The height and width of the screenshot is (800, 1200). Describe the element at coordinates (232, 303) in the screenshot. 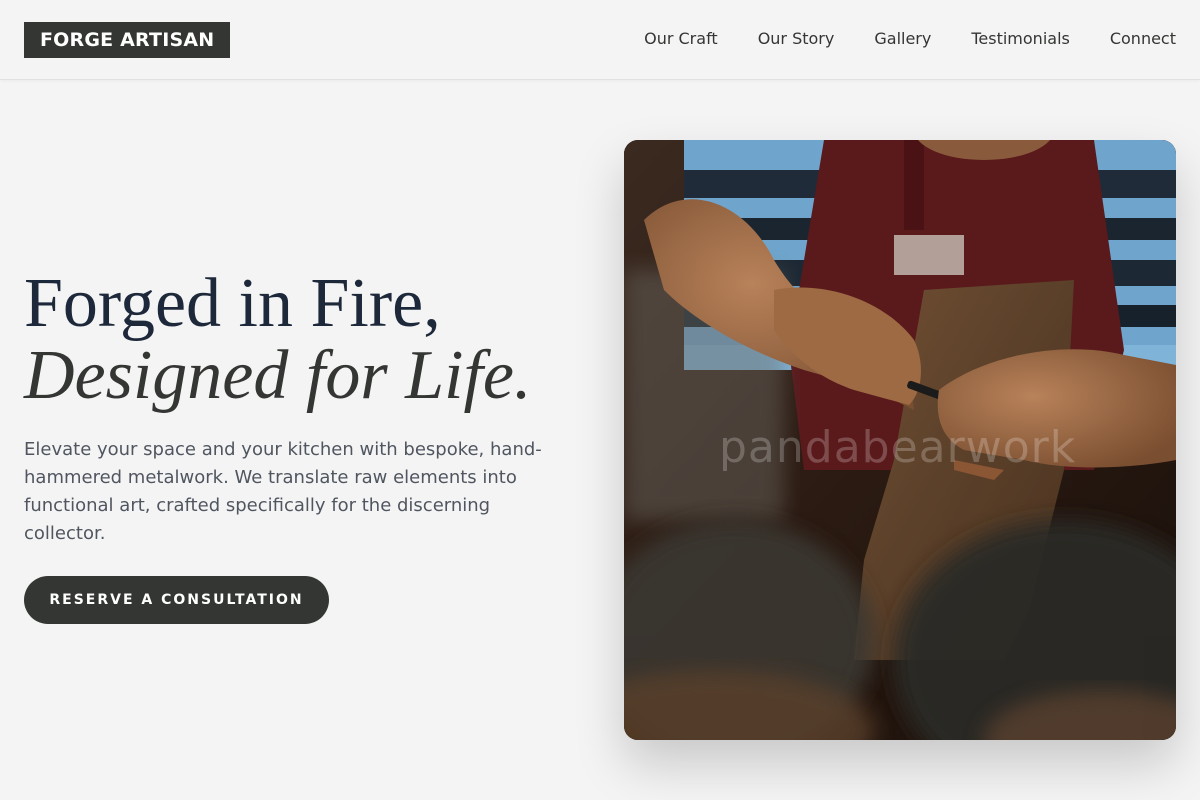

I see `hero-title-line-1: Forged in Fire,` at that location.